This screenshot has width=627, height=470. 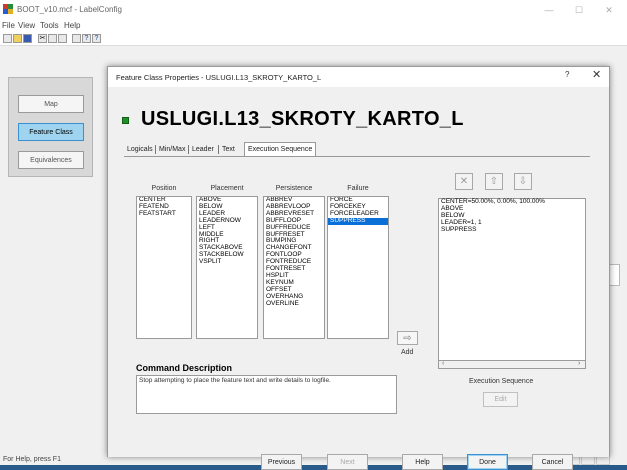 I want to click on close-window-button: ✕, so click(x=609, y=10).